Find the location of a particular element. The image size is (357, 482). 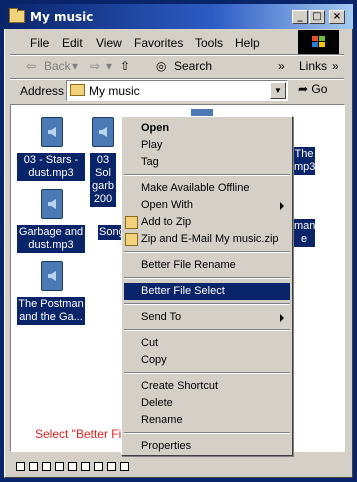

titlebar: My music _ □ × is located at coordinates (178, 16).